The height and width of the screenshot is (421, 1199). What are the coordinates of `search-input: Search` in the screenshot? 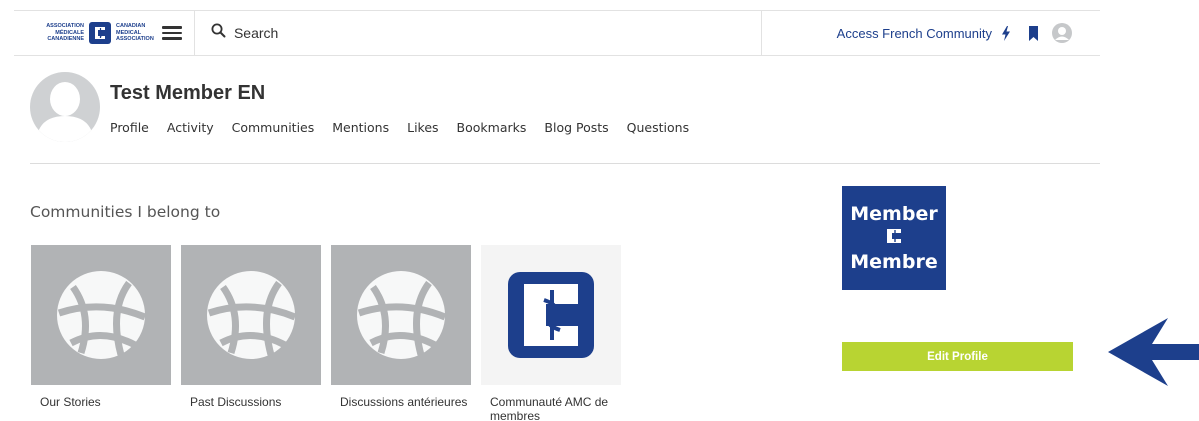 It's located at (477, 33).